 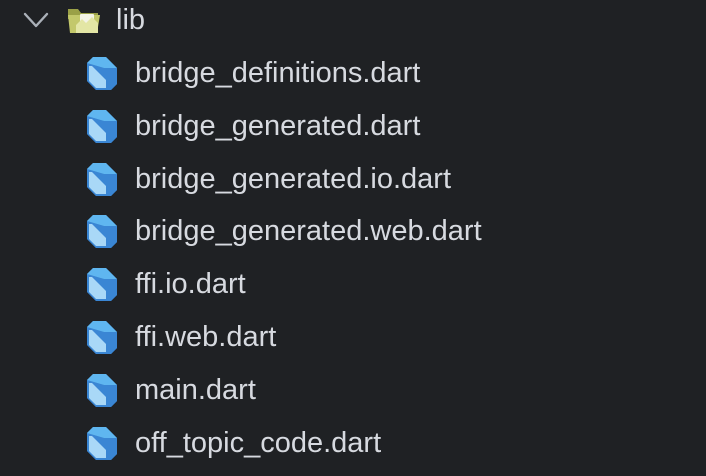 I want to click on file-label: ffi.web.dart, so click(x=206, y=337).